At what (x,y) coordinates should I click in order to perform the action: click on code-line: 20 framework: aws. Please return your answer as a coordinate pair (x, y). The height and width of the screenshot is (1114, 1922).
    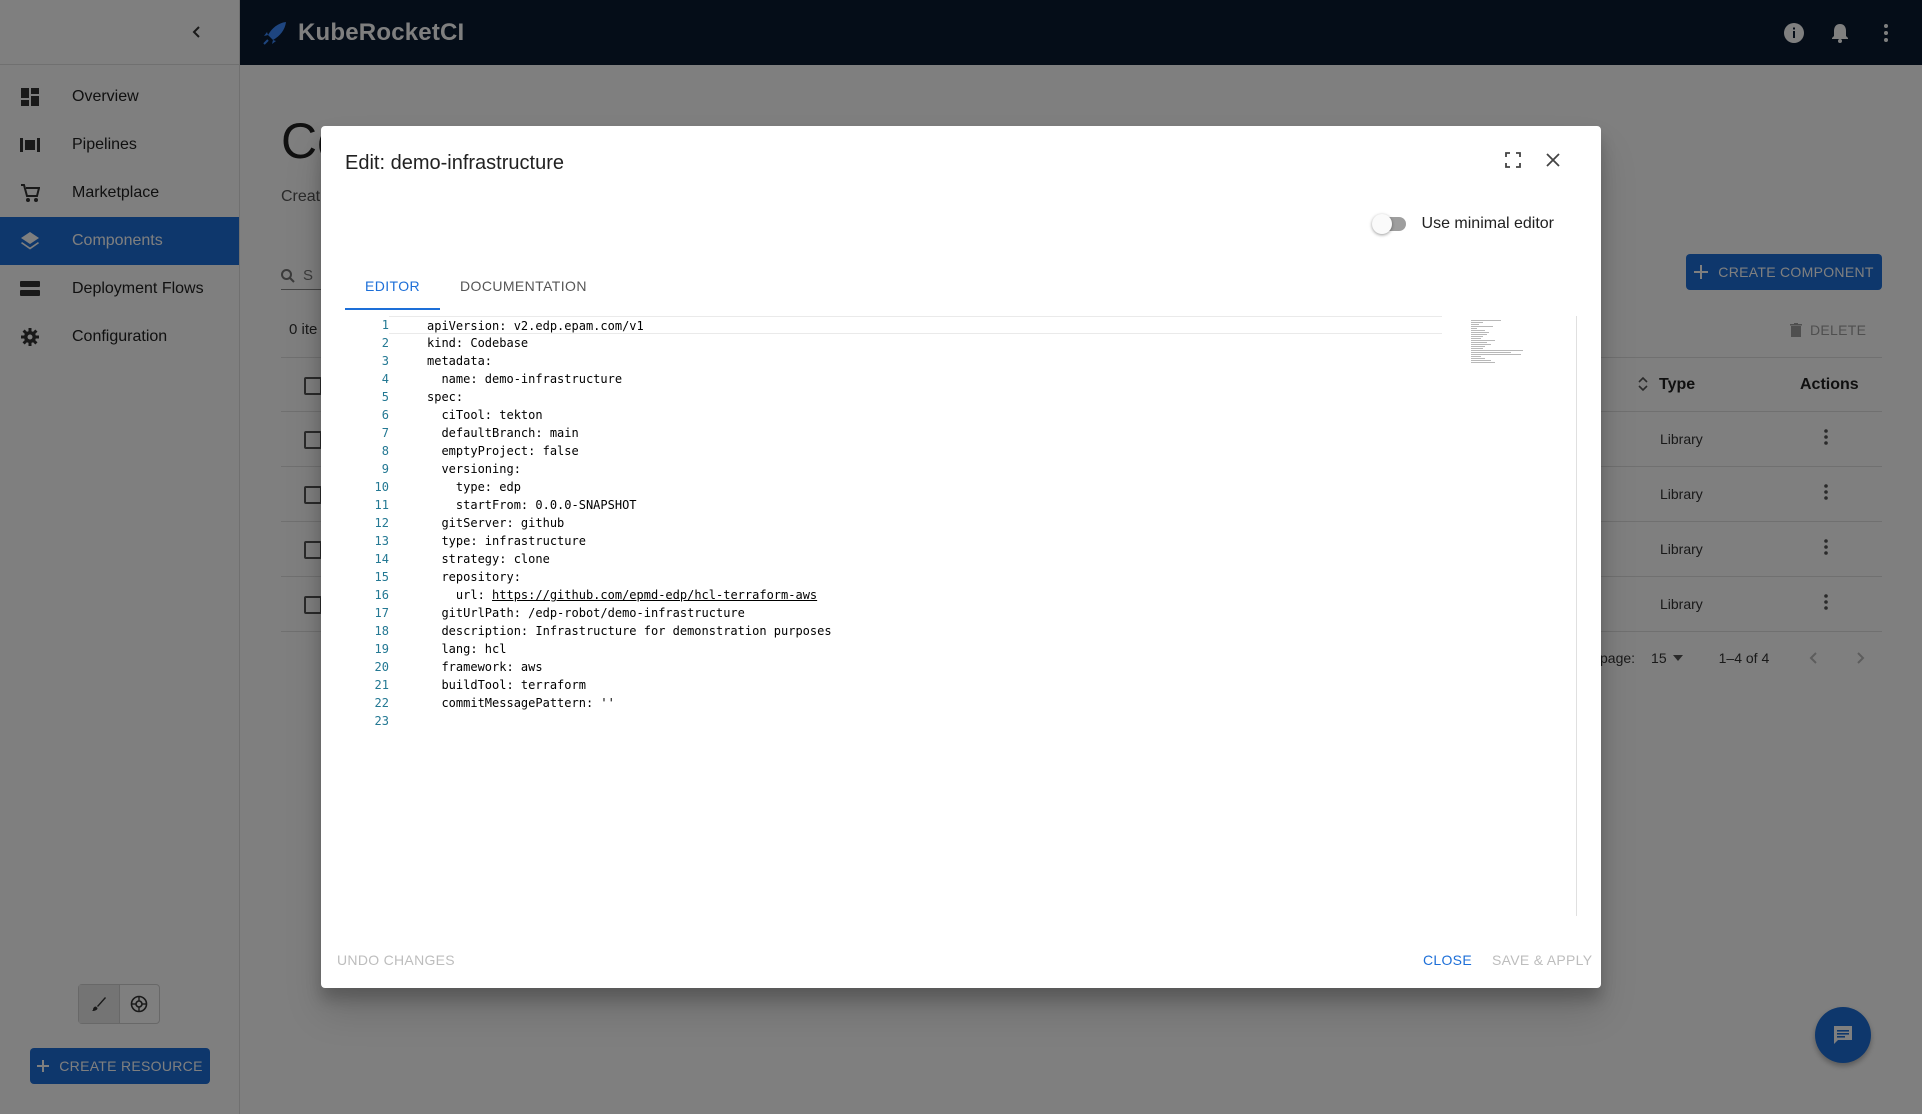
    Looking at the image, I should click on (960, 667).